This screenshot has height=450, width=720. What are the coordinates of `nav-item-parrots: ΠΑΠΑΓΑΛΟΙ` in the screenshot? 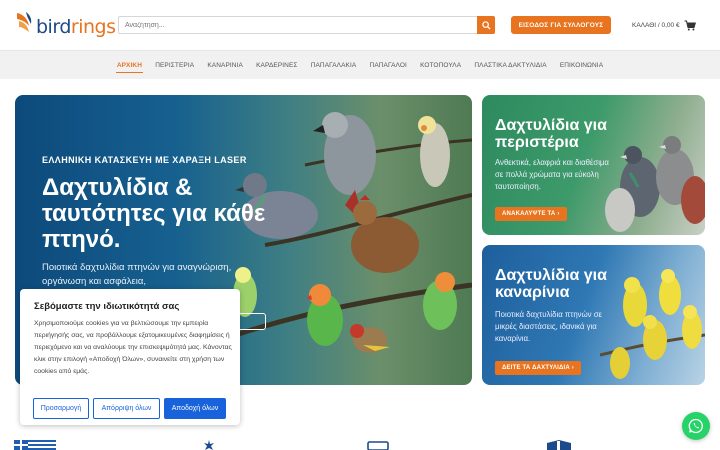 It's located at (388, 65).